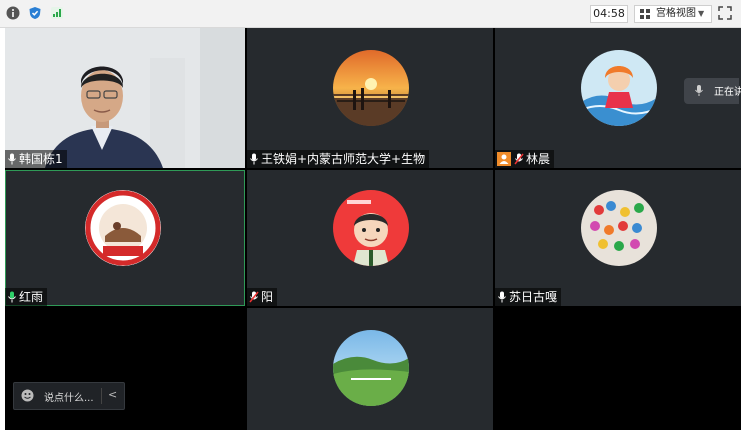 The width and height of the screenshot is (741, 430). I want to click on chat-input: 说点什么... <, so click(69, 396).